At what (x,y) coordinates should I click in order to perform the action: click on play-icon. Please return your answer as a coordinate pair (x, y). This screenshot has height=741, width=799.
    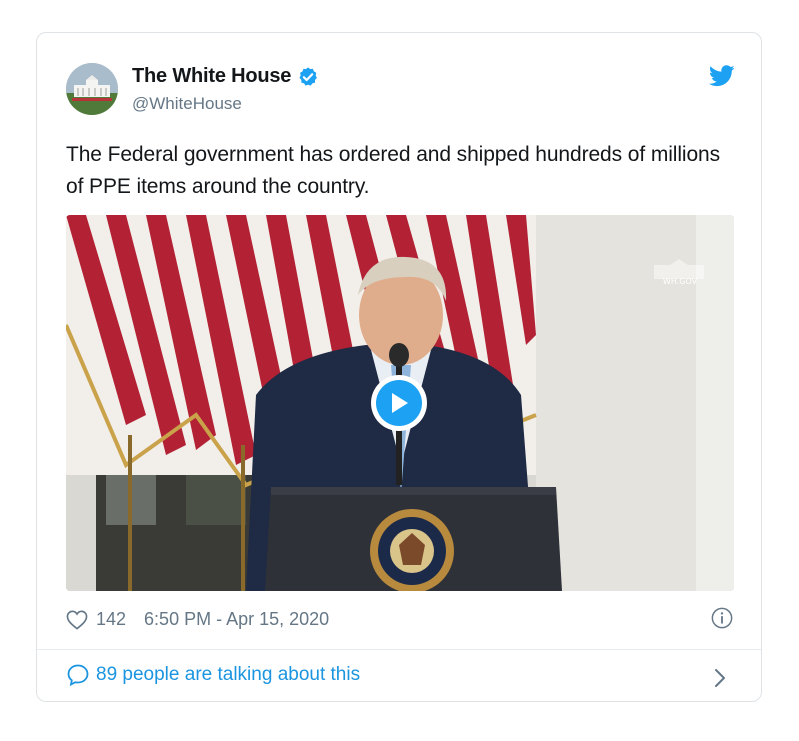
    Looking at the image, I should click on (400, 403).